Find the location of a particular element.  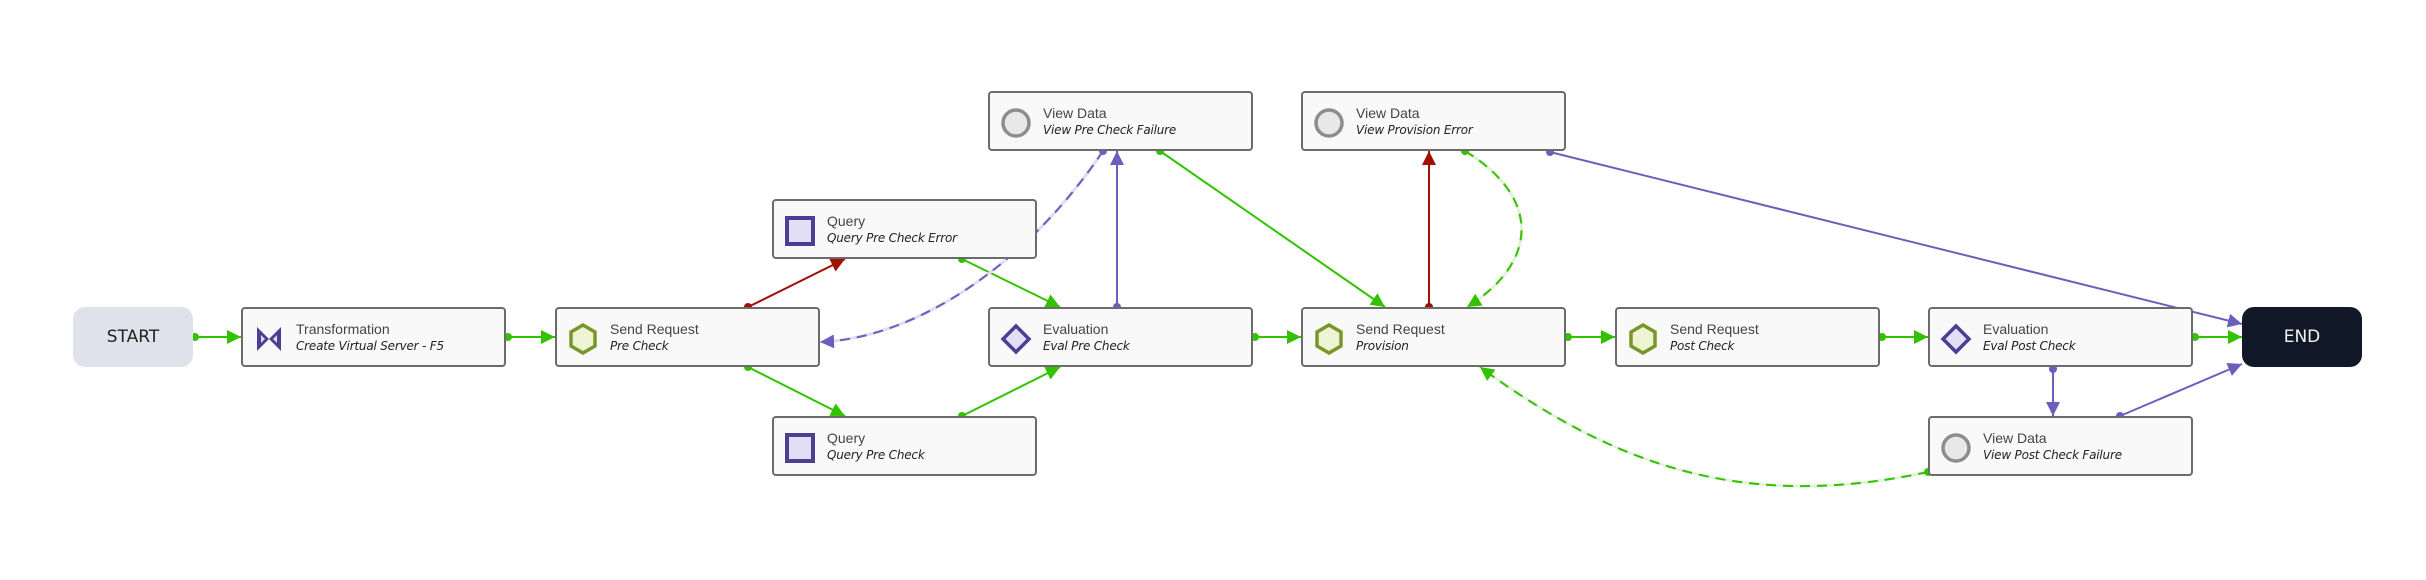

edge-view-prov-err-to-send-prov is located at coordinates (1492, 228).